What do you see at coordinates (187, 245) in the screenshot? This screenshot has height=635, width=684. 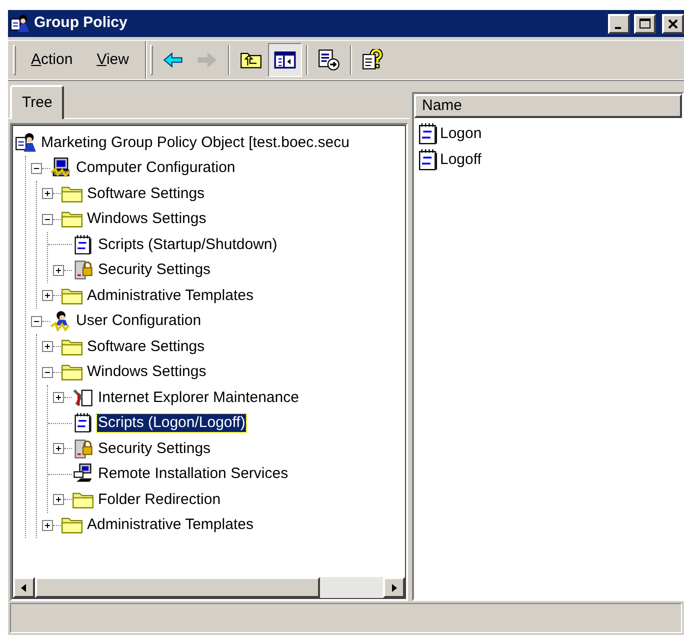 I see `tree-item: Scripts (Startup/Shutdown)` at bounding box center [187, 245].